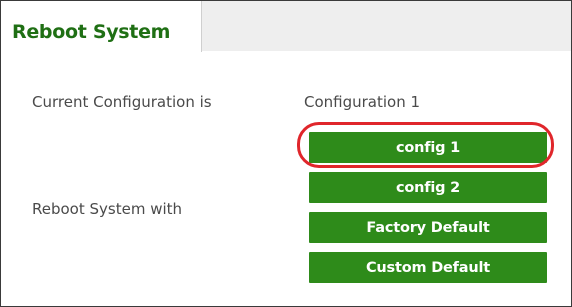  What do you see at coordinates (428, 187) in the screenshot?
I see `config-2-button: config 2` at bounding box center [428, 187].